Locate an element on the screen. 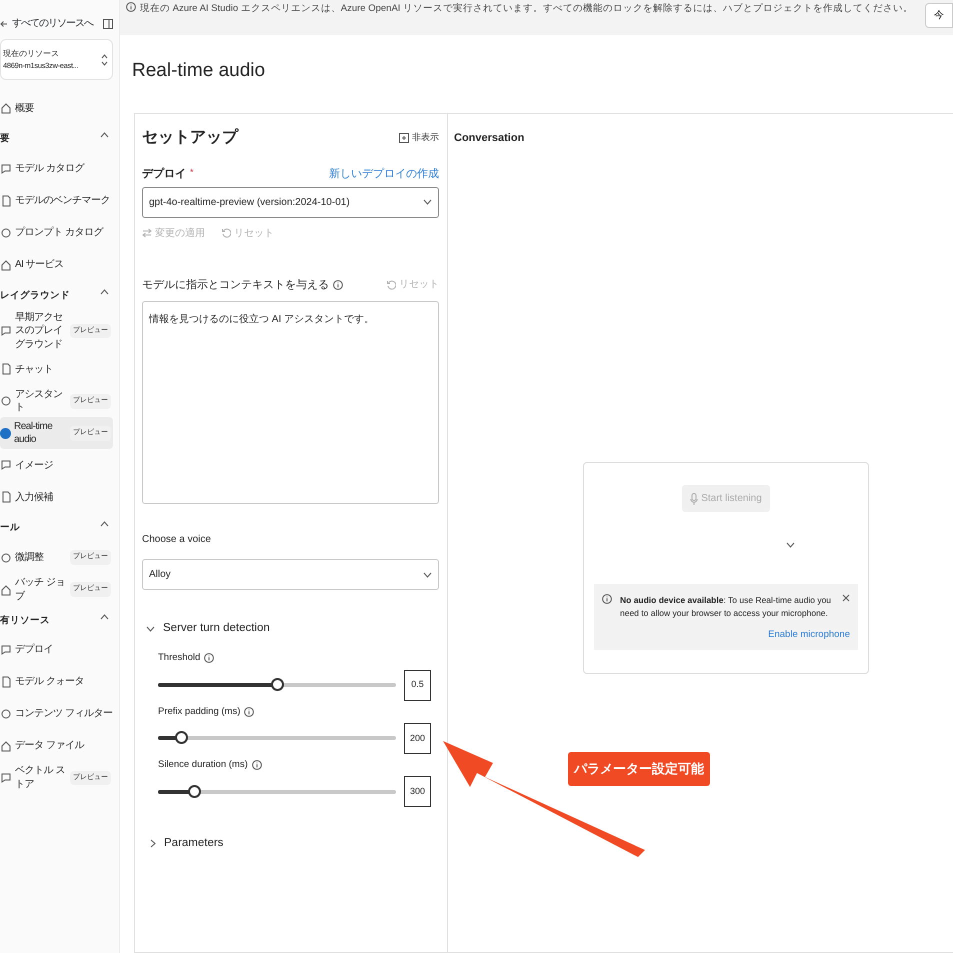 The image size is (953, 953). chevron-right-icon is located at coordinates (153, 843).